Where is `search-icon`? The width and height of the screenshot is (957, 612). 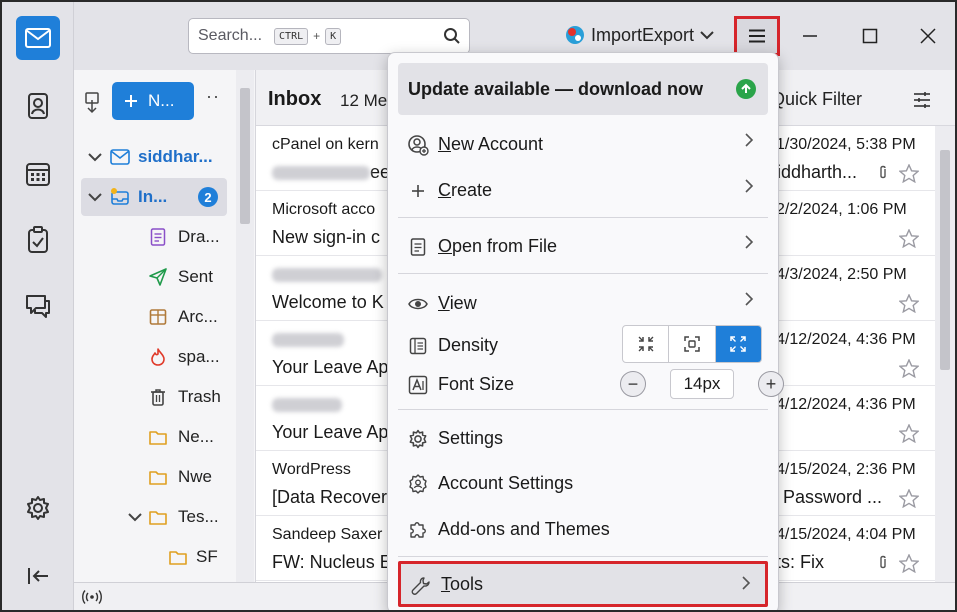 search-icon is located at coordinates (452, 38).